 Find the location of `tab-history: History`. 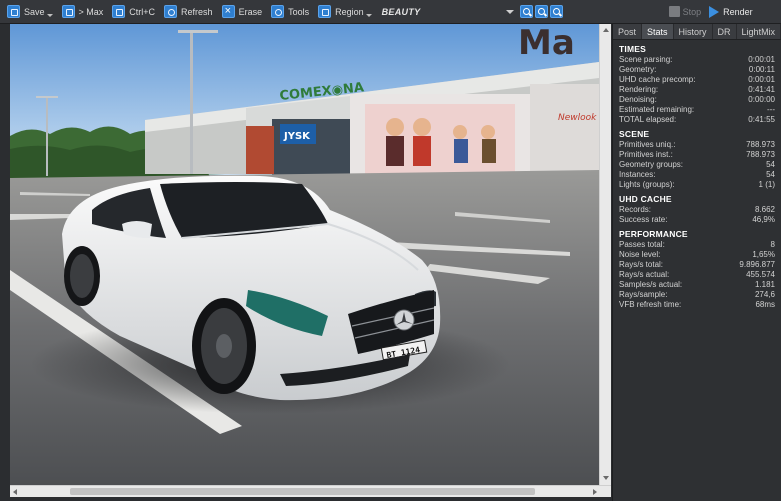

tab-history: History is located at coordinates (693, 31).